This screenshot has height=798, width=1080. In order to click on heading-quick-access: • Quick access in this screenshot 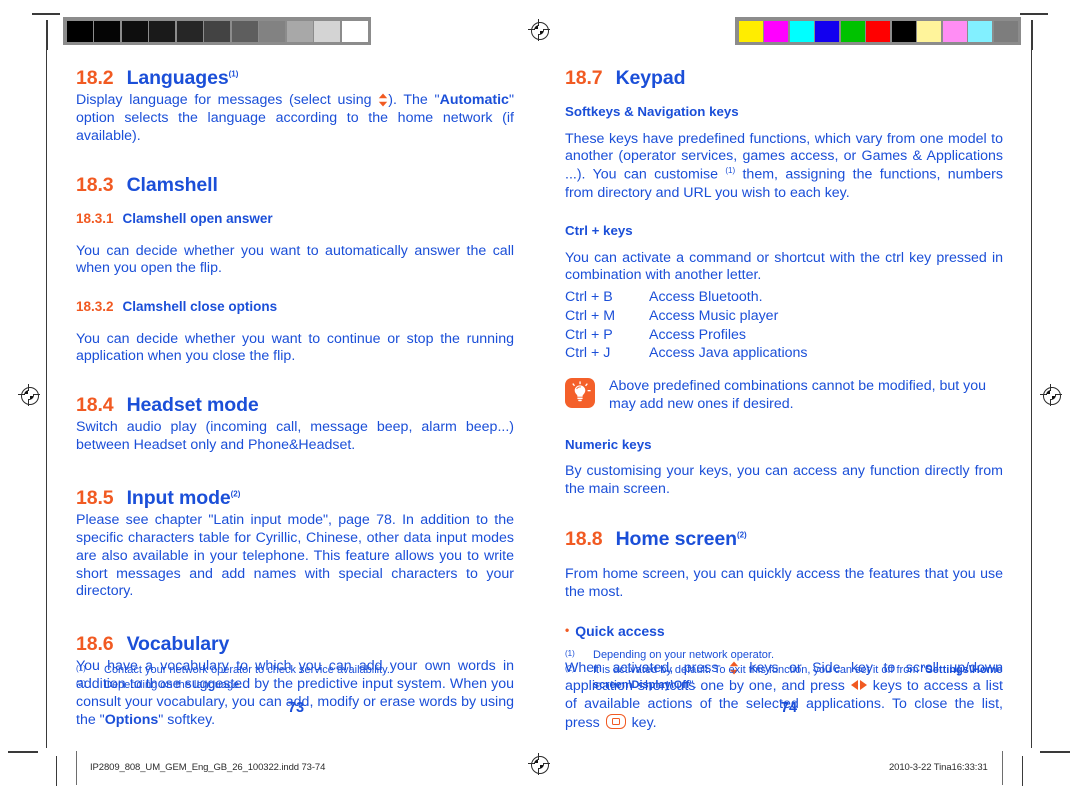, I will do `click(784, 631)`.